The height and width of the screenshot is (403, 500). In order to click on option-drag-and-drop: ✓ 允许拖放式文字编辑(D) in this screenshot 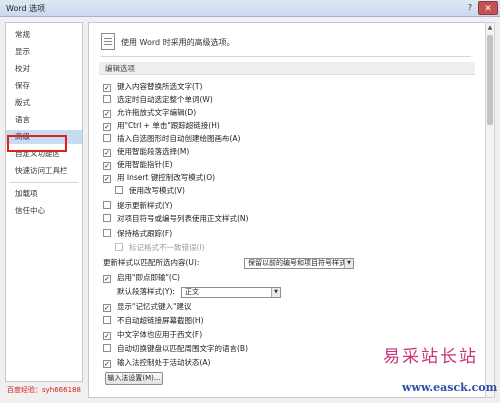, I will do `click(149, 113)`.